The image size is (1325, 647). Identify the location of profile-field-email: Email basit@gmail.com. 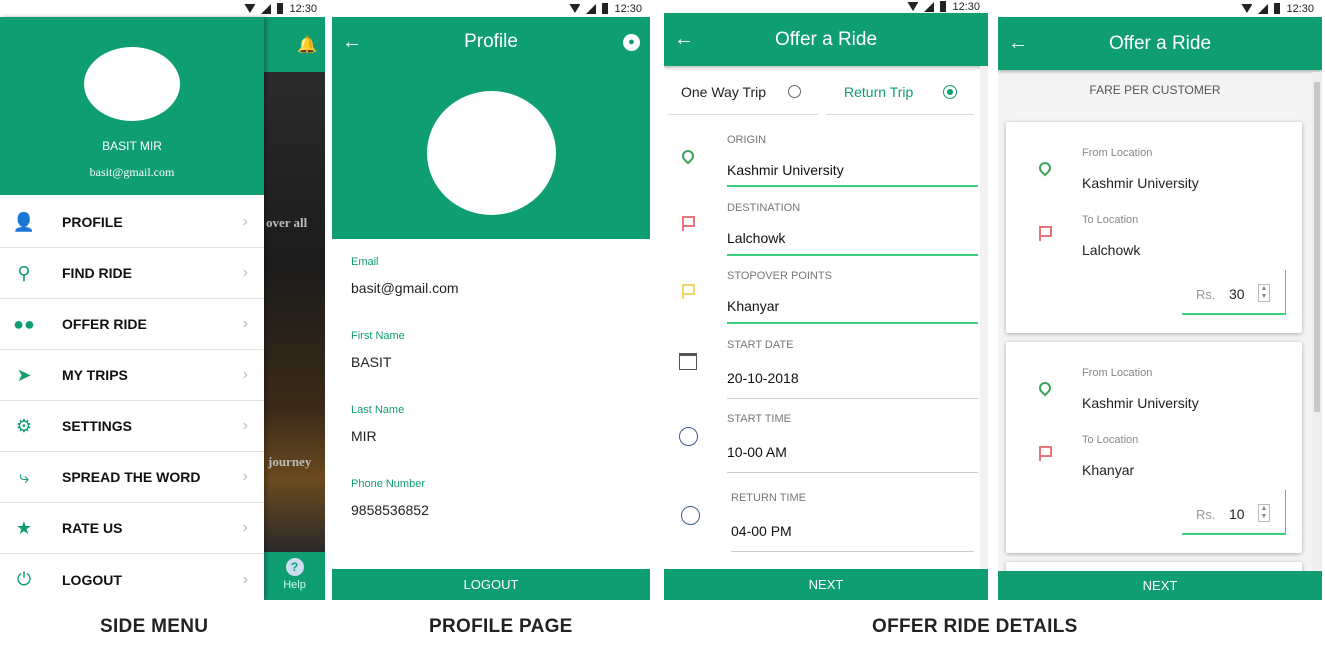
(495, 293).